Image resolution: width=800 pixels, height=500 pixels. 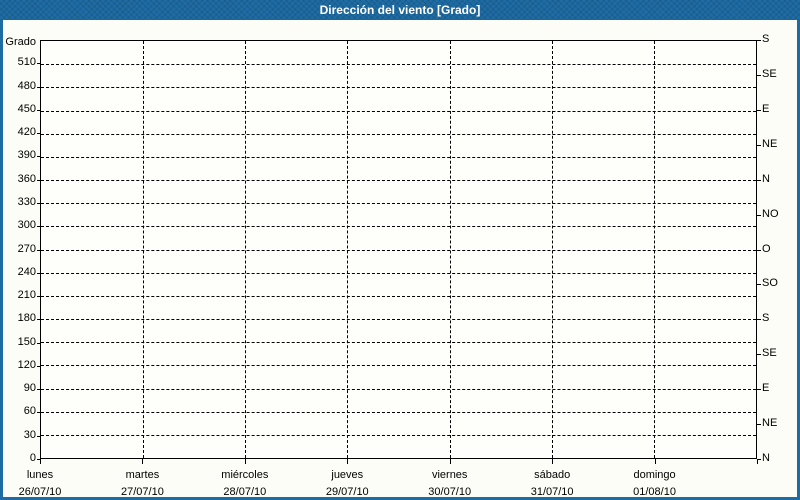 I want to click on y-axis-tick-label-left: 510, so click(x=26, y=62).